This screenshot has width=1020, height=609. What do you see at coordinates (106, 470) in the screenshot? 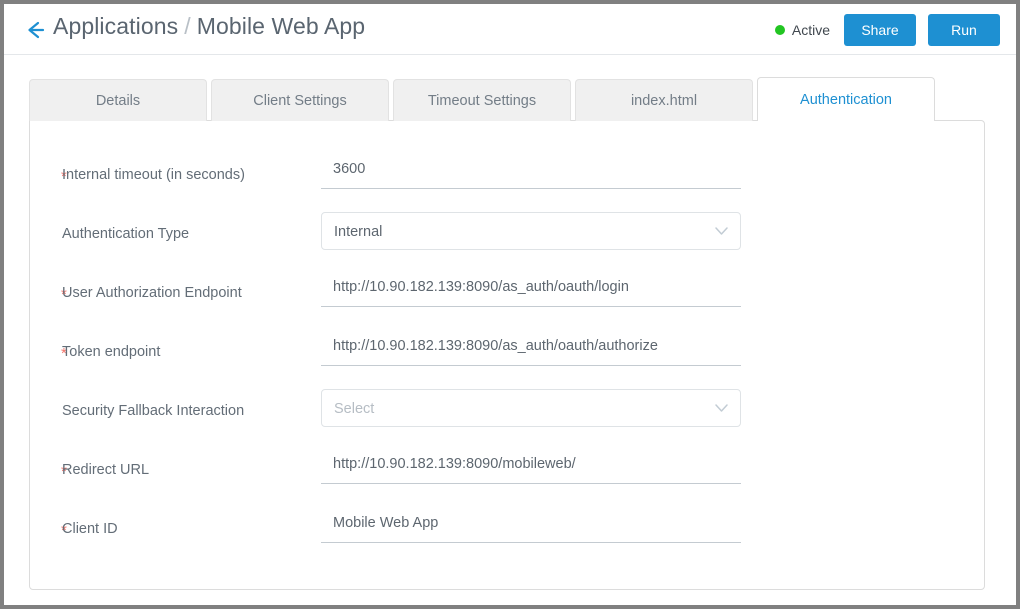
I see `field-label: Redirect URL` at bounding box center [106, 470].